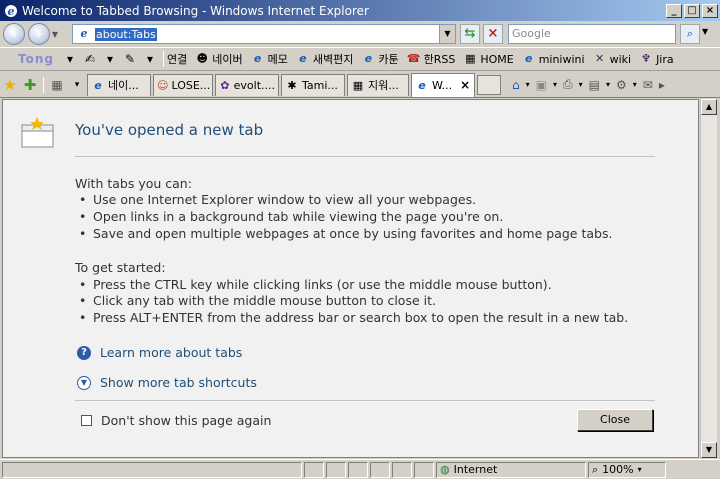  What do you see at coordinates (77, 85) in the screenshot?
I see `tab-list-dropdown: ▾` at bounding box center [77, 85].